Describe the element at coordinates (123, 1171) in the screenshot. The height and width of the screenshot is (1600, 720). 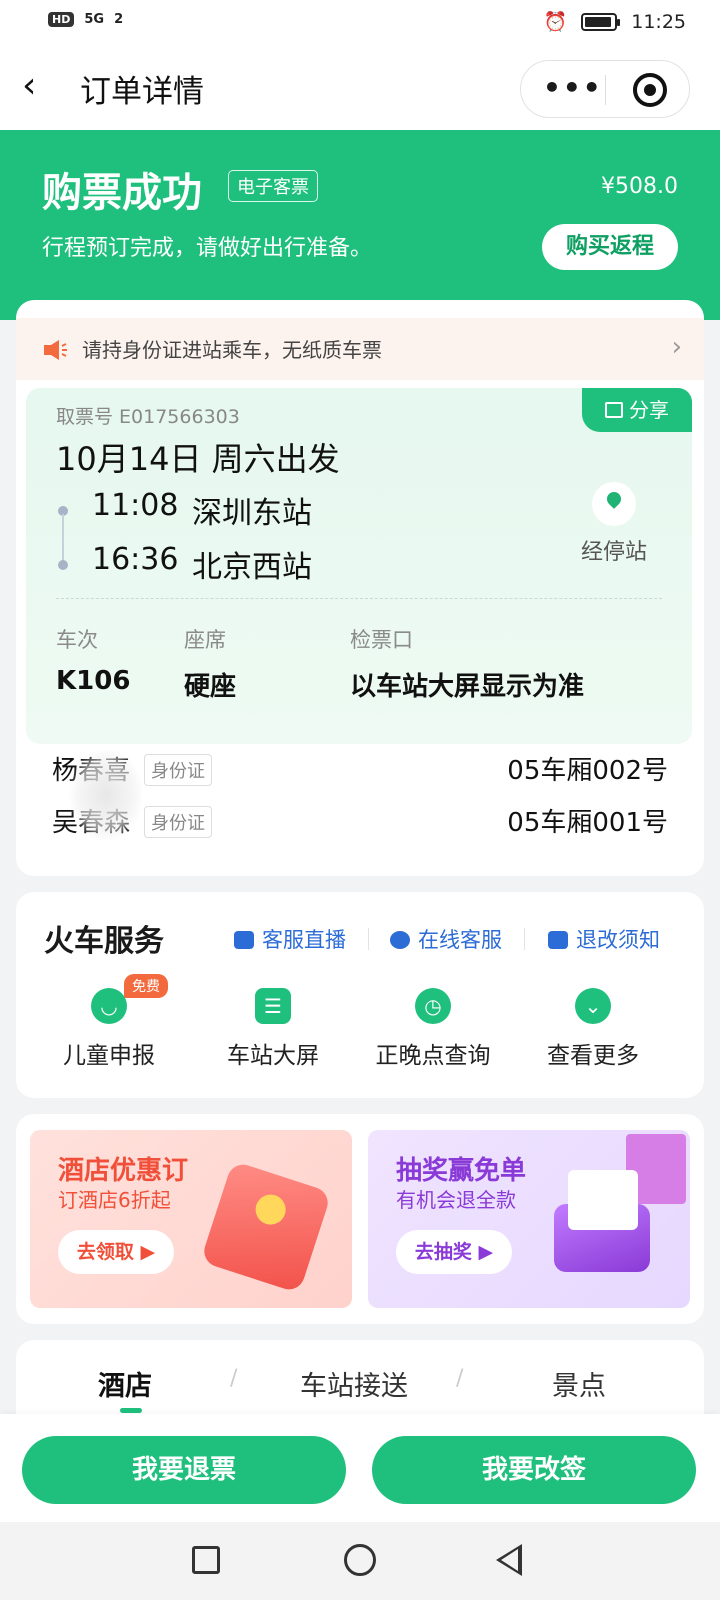
I see `promo-title: 酒店优惠订` at that location.